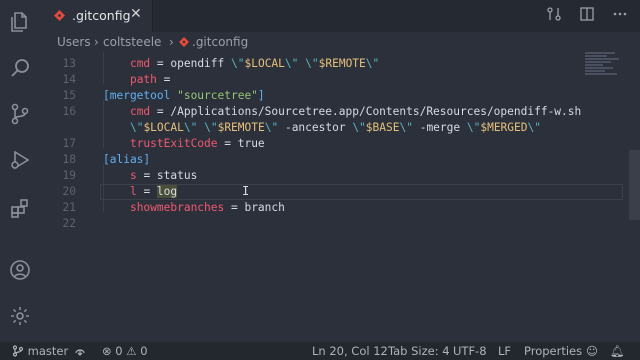 Image resolution: width=640 pixels, height=360 pixels. What do you see at coordinates (246, 191) in the screenshot?
I see `text-cursor-icon: I` at bounding box center [246, 191].